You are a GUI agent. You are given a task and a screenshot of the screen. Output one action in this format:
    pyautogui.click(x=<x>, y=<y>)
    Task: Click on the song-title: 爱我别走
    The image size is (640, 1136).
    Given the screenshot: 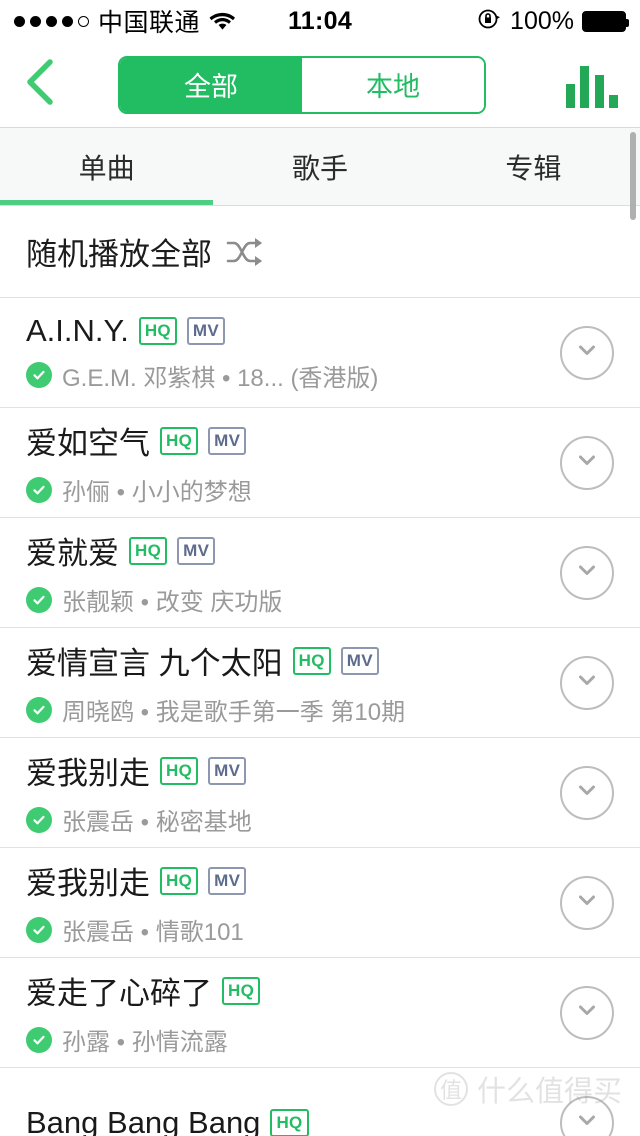 What is the action you would take?
    pyautogui.click(x=88, y=883)
    